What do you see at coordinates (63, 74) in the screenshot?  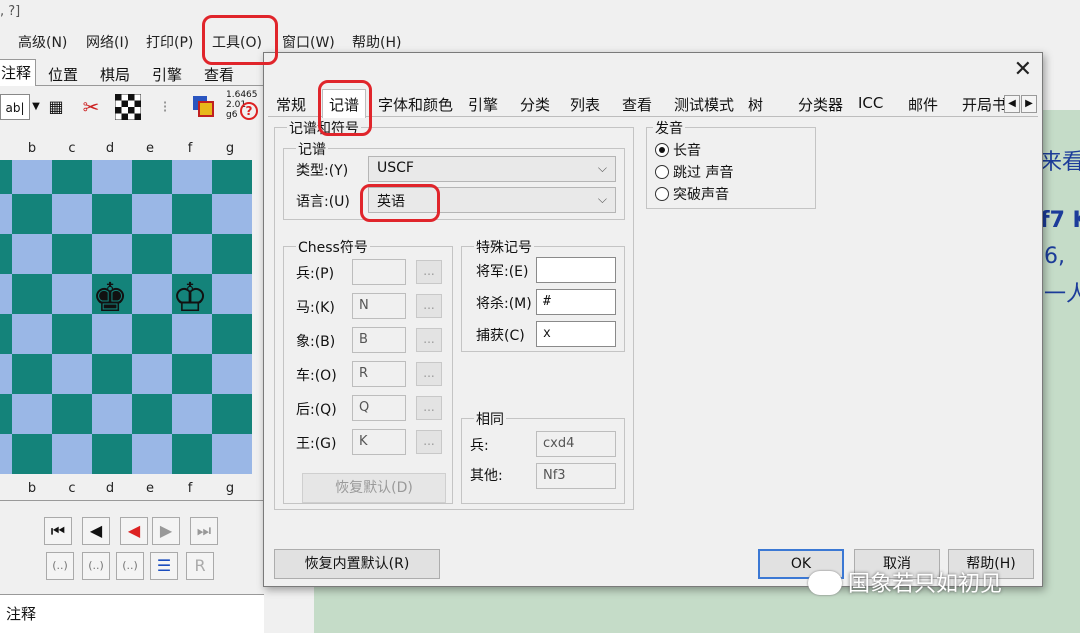 I see `tab-position: 位置` at bounding box center [63, 74].